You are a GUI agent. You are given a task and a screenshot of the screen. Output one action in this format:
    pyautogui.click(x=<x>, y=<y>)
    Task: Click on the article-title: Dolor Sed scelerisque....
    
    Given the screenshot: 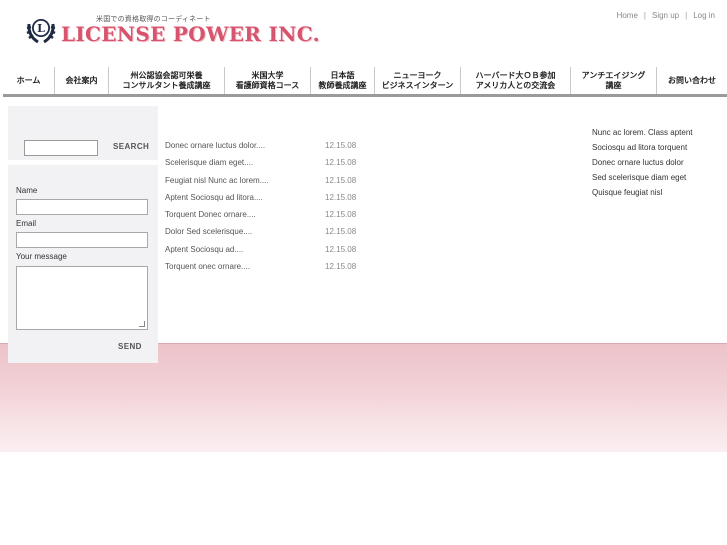 What is the action you would take?
    pyautogui.click(x=208, y=231)
    